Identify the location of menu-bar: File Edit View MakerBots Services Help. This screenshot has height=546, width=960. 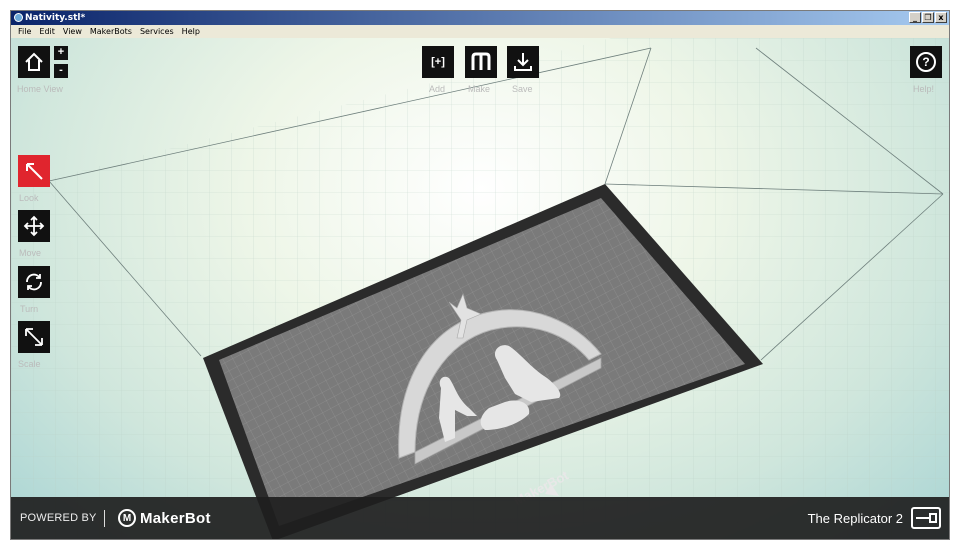
(480, 31).